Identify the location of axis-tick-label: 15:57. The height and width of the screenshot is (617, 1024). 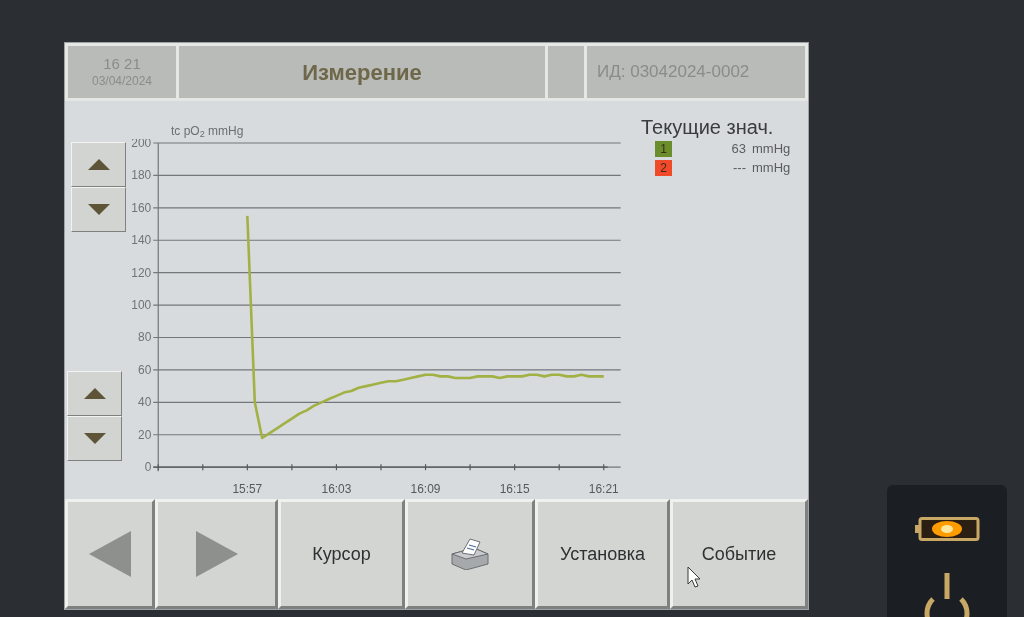
(247, 489).